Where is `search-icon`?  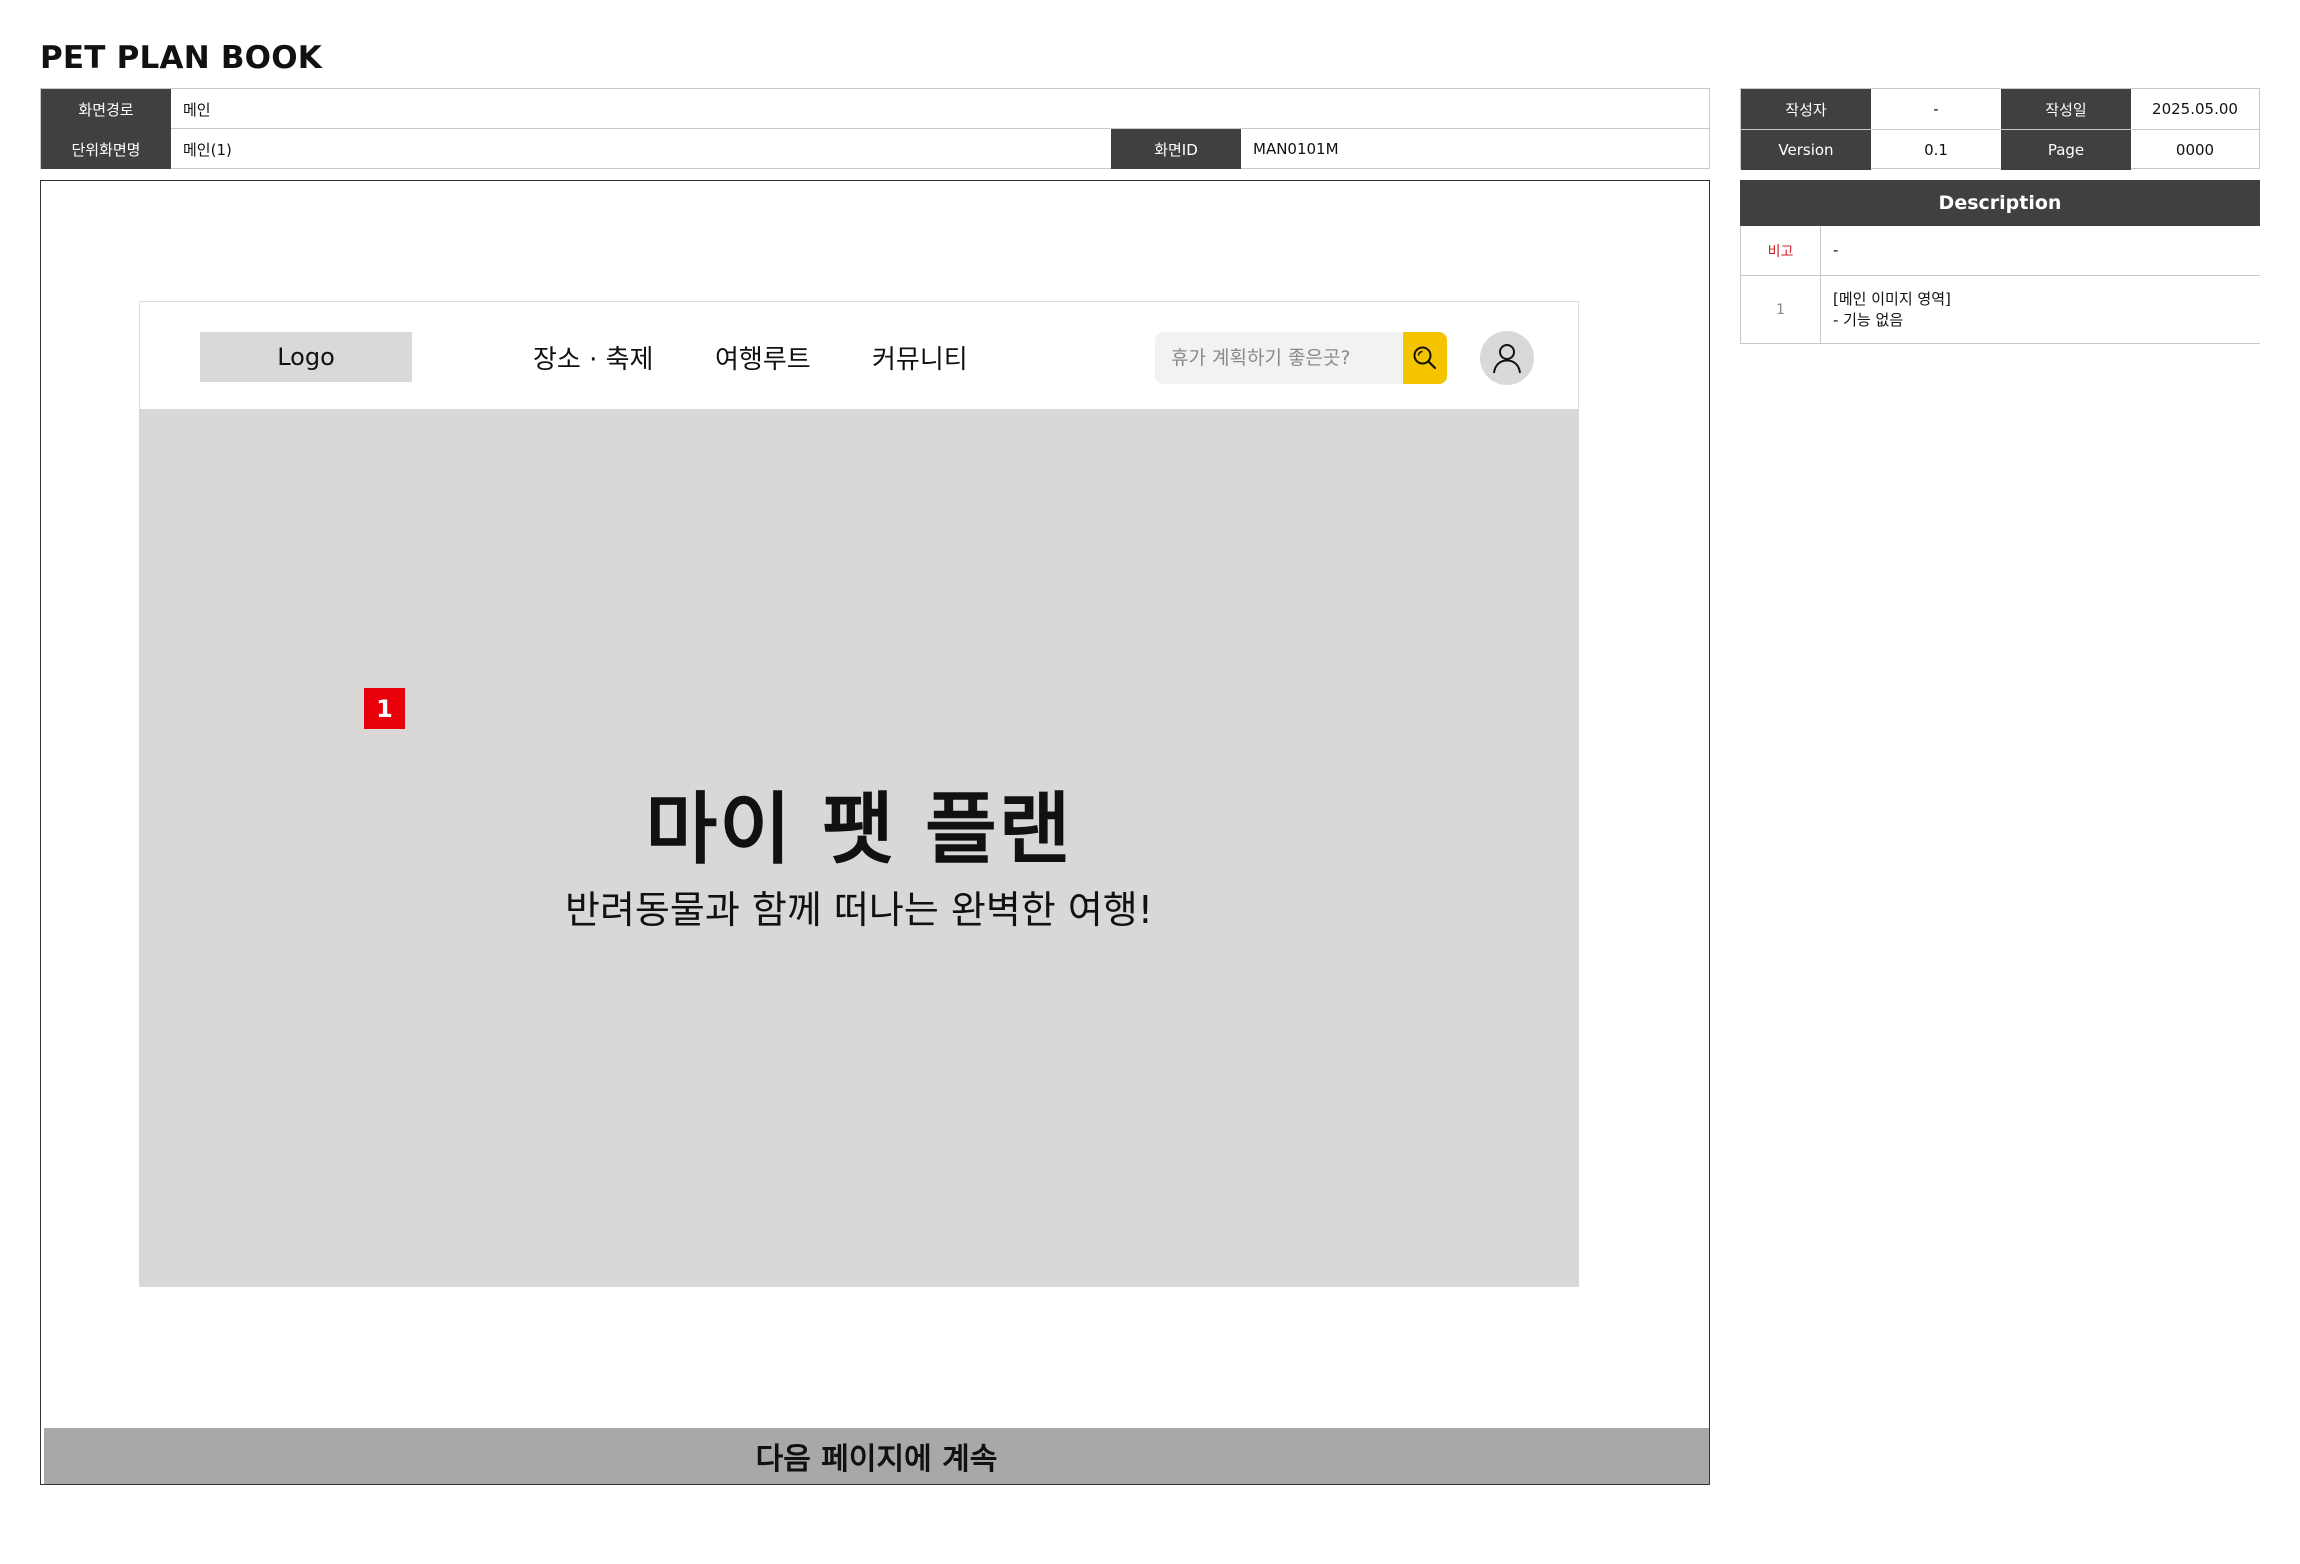
search-icon is located at coordinates (1425, 358).